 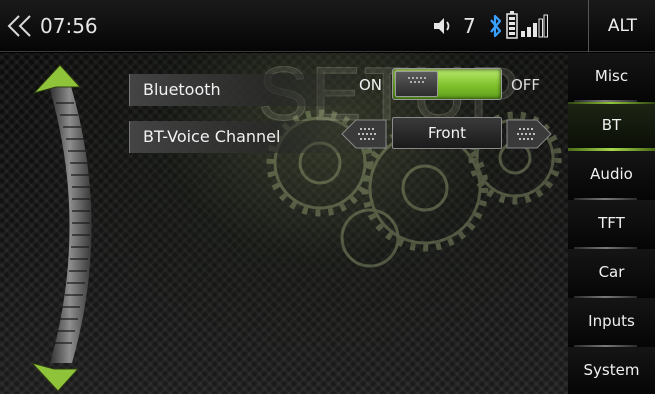 I want to click on bt-voice-channel-label: BT-Voice Channel, so click(x=249, y=137).